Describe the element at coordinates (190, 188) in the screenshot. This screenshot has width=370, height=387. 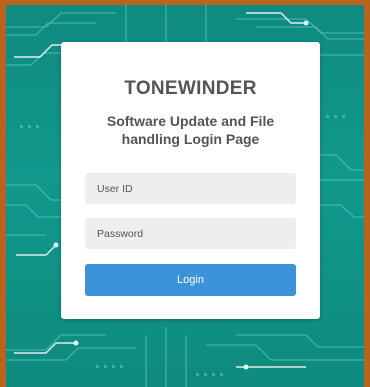
I see `user-id-input` at that location.